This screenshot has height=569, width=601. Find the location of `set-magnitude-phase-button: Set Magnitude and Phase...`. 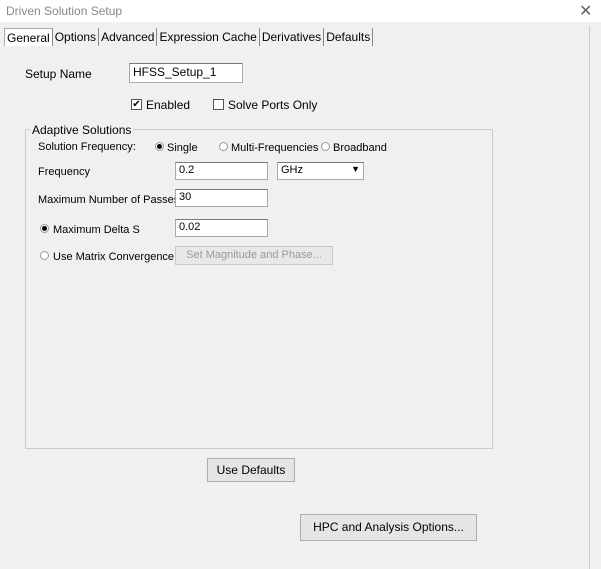

set-magnitude-phase-button: Set Magnitude and Phase... is located at coordinates (254, 255).